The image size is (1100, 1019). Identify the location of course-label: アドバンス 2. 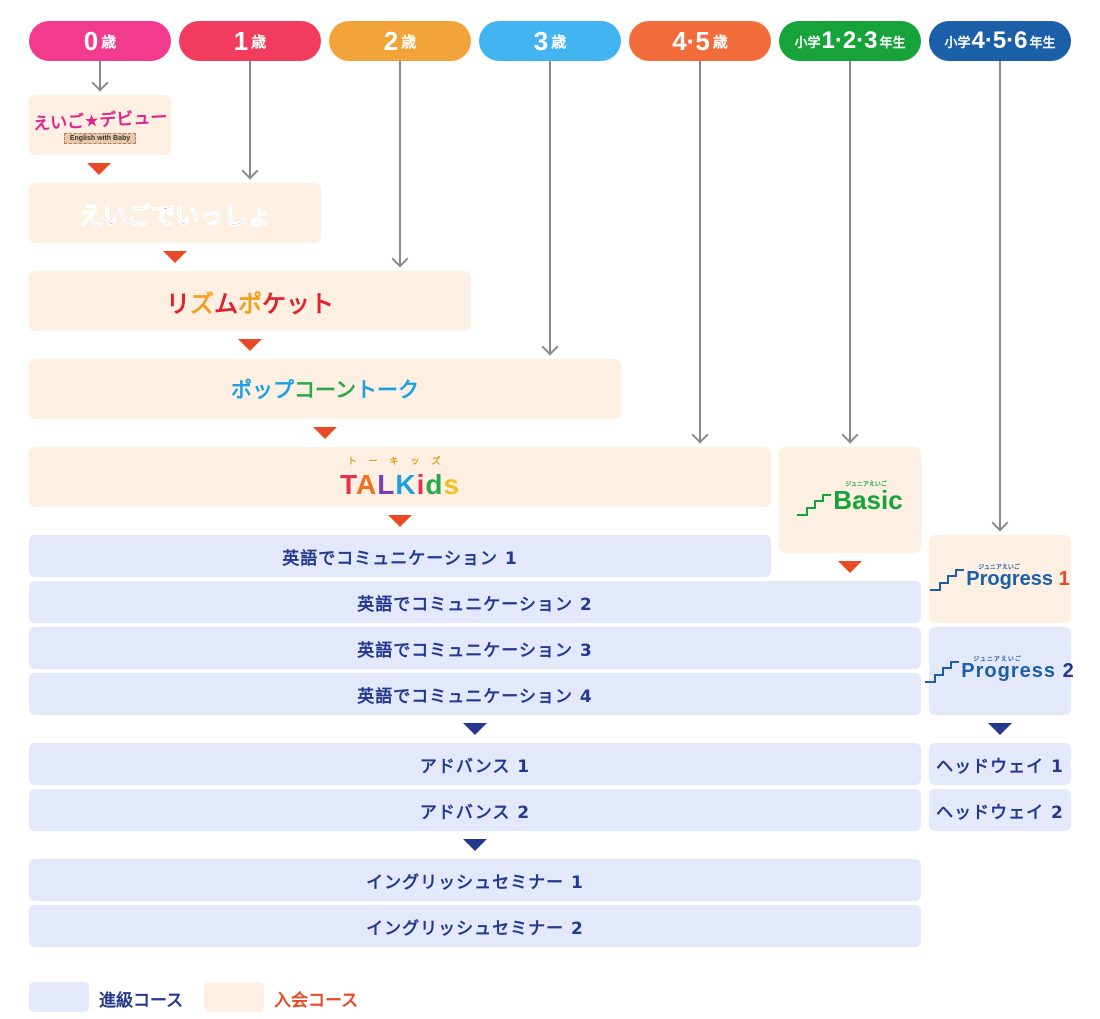
(475, 812).